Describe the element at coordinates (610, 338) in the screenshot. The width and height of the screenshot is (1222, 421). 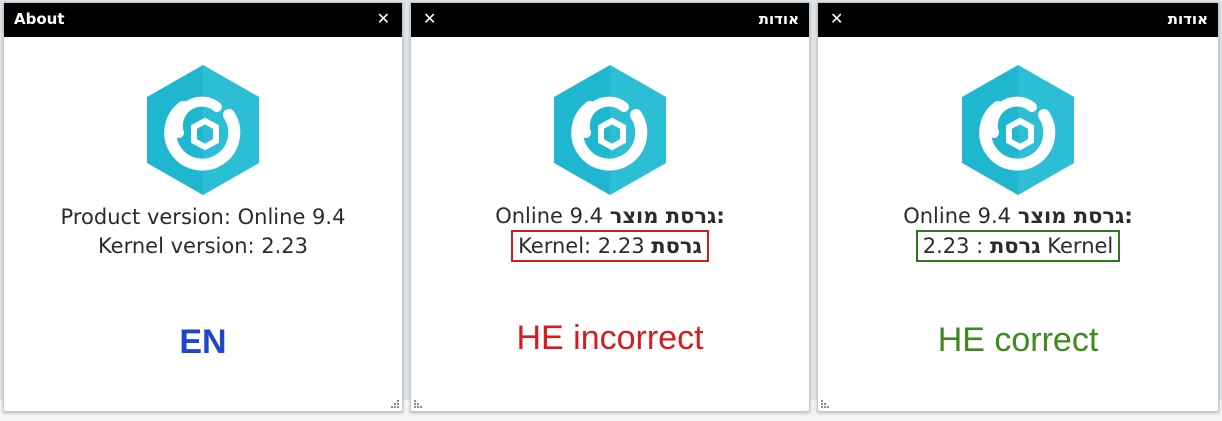
I see `language-caption: HE incorrect` at that location.